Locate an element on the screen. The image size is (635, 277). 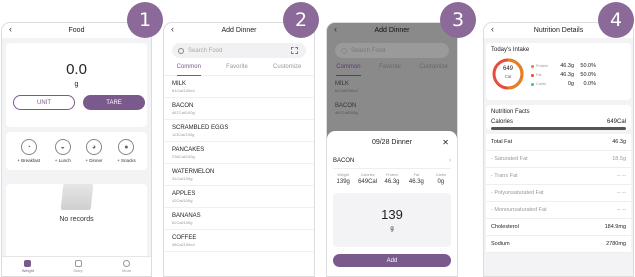
bottom-tab-bar: Weight Diary More is located at coordinates (76, 266).